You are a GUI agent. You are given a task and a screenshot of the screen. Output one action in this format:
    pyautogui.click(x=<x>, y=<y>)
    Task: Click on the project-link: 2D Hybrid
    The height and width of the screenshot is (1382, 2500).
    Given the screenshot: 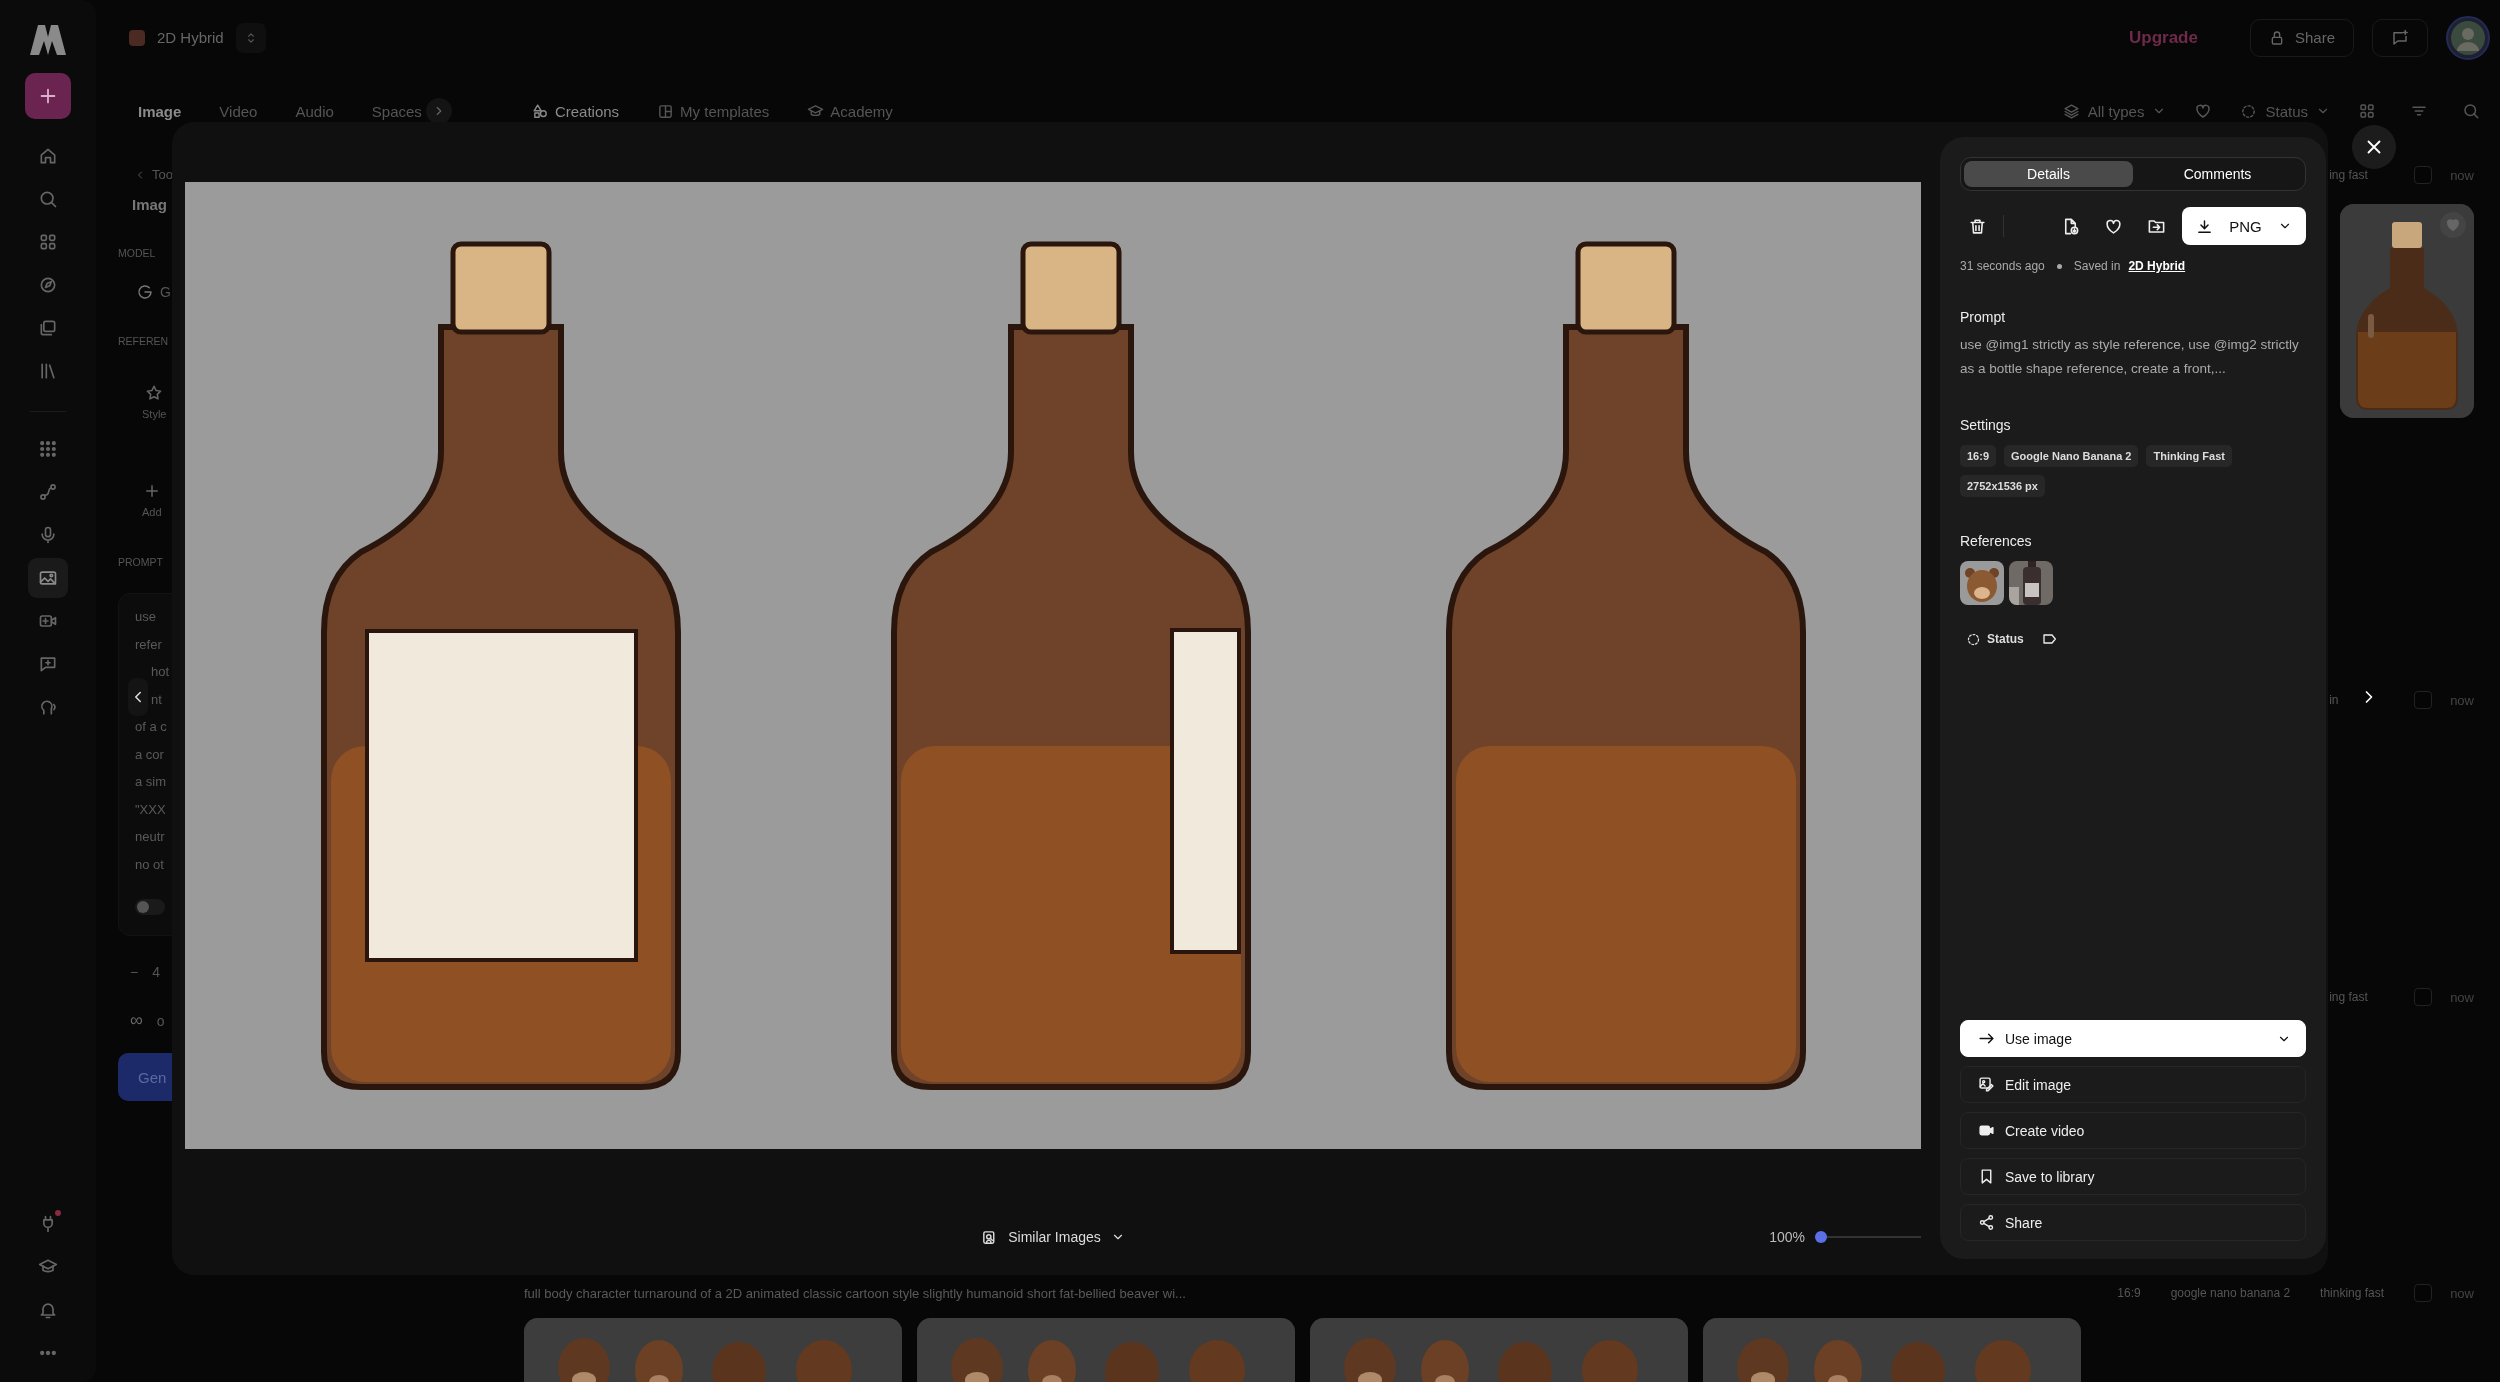 What is the action you would take?
    pyautogui.click(x=2157, y=266)
    